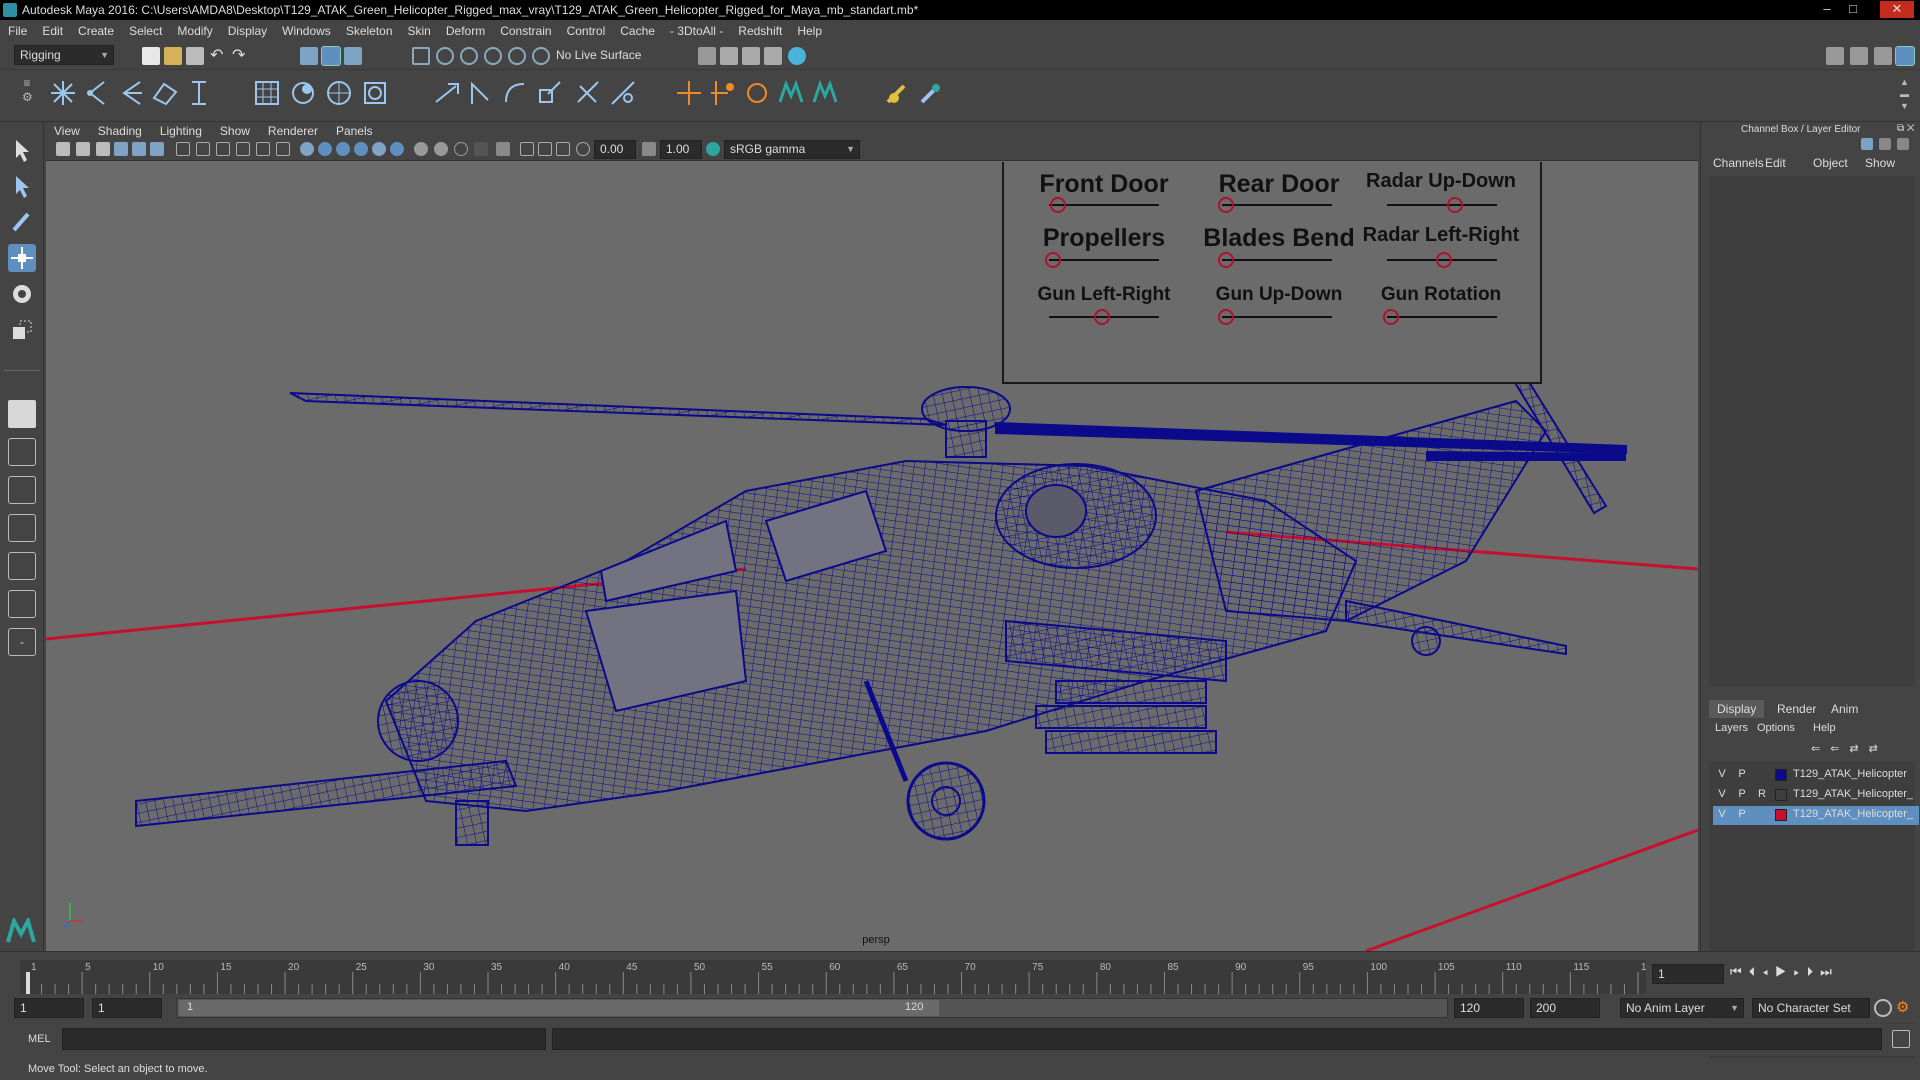 Image resolution: width=1920 pixels, height=1080 pixels. What do you see at coordinates (445, 56) in the screenshot?
I see `snap-curve-icon` at bounding box center [445, 56].